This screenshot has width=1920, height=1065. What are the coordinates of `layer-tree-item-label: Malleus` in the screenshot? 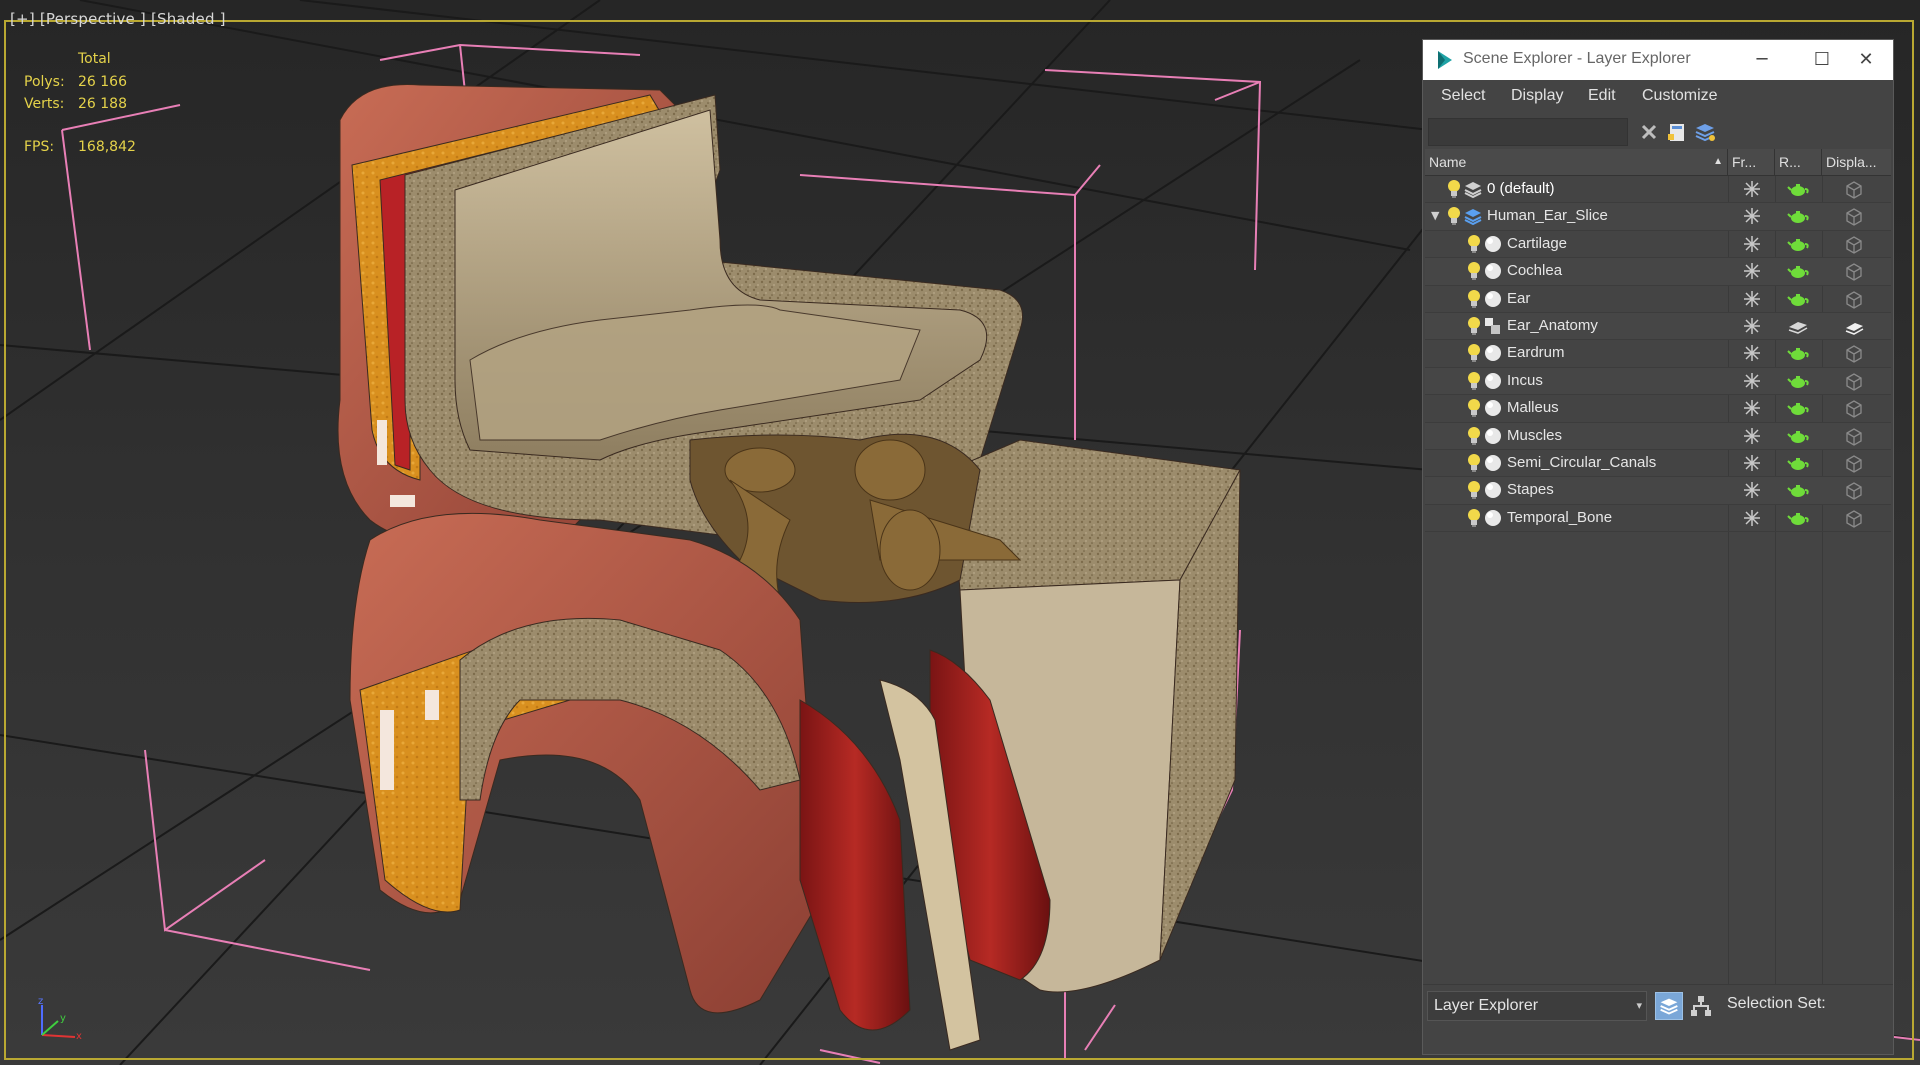 It's located at (1533, 408).